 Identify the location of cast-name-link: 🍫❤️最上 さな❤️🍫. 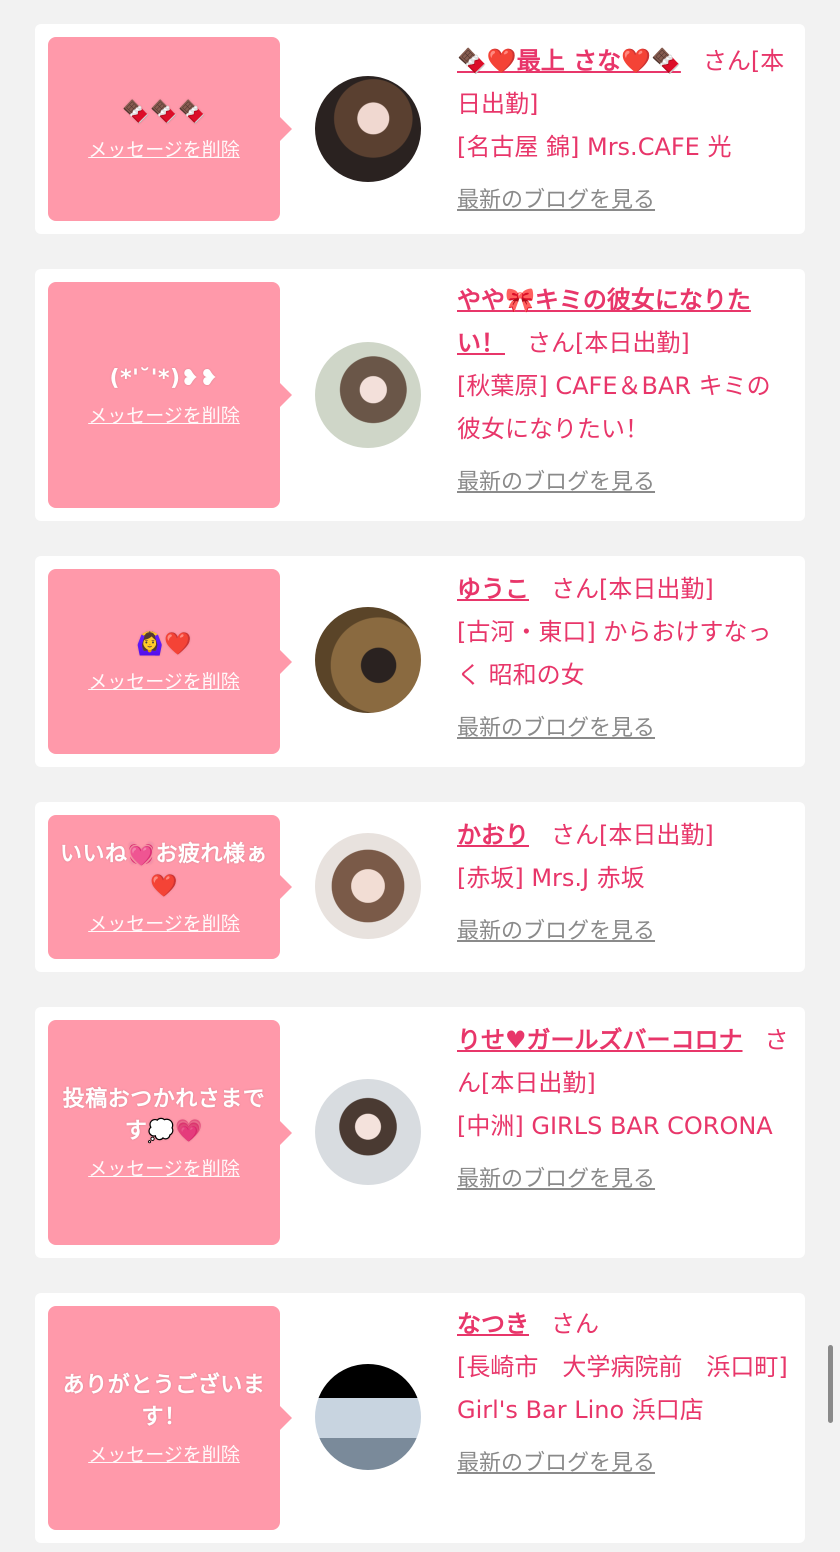
(569, 61).